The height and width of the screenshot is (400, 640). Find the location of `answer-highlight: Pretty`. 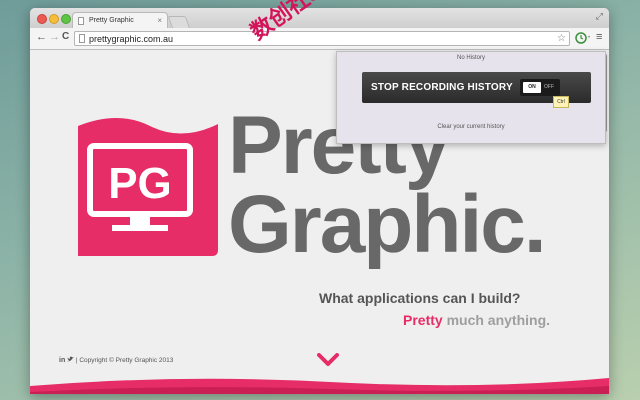

answer-highlight: Pretty is located at coordinates (423, 320).